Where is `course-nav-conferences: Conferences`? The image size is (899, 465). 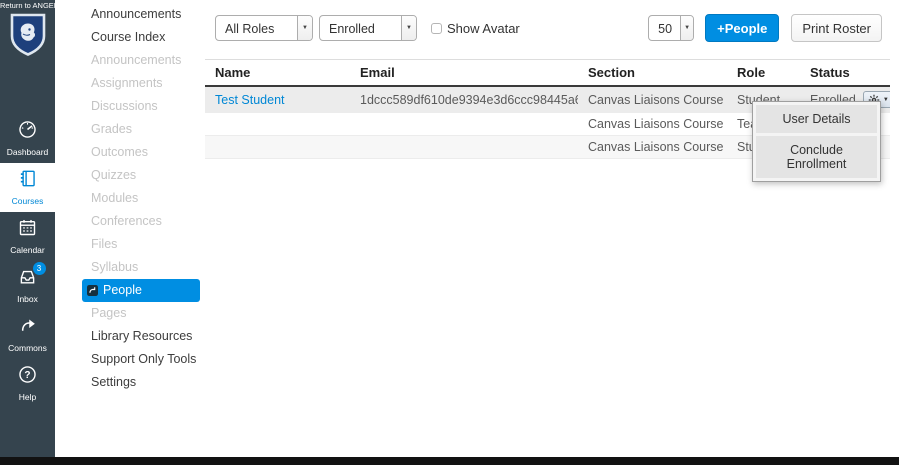 course-nav-conferences: Conferences is located at coordinates (142, 221).